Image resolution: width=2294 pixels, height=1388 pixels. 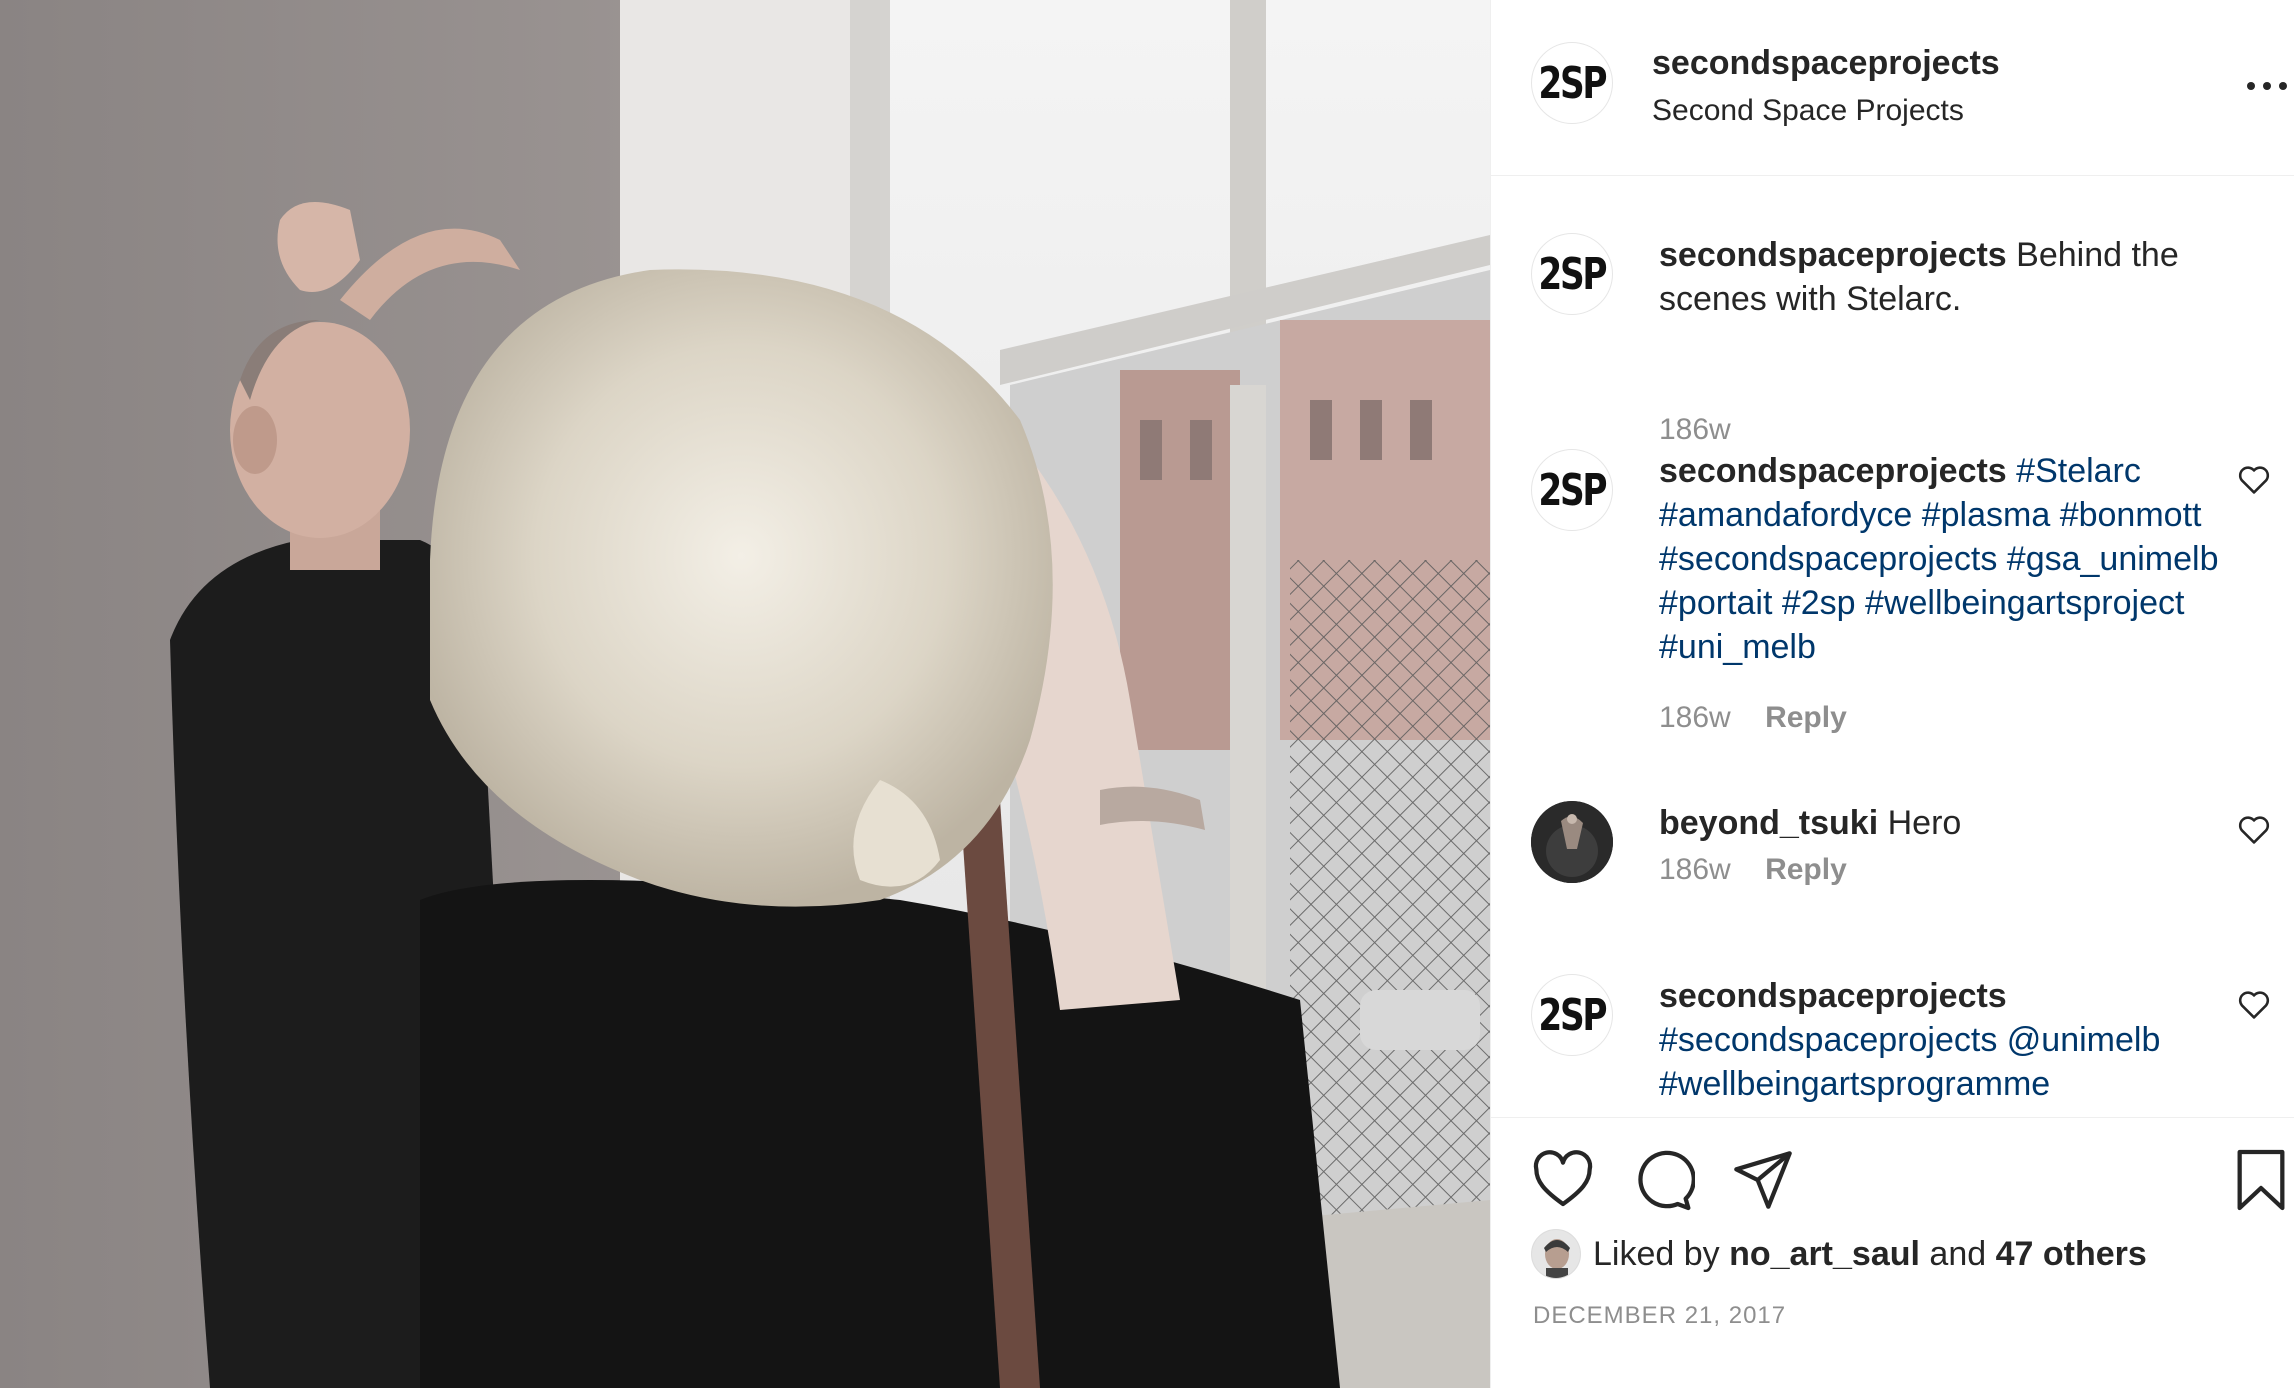 What do you see at coordinates (1715, 603) in the screenshot?
I see `hashtag: #portait` at bounding box center [1715, 603].